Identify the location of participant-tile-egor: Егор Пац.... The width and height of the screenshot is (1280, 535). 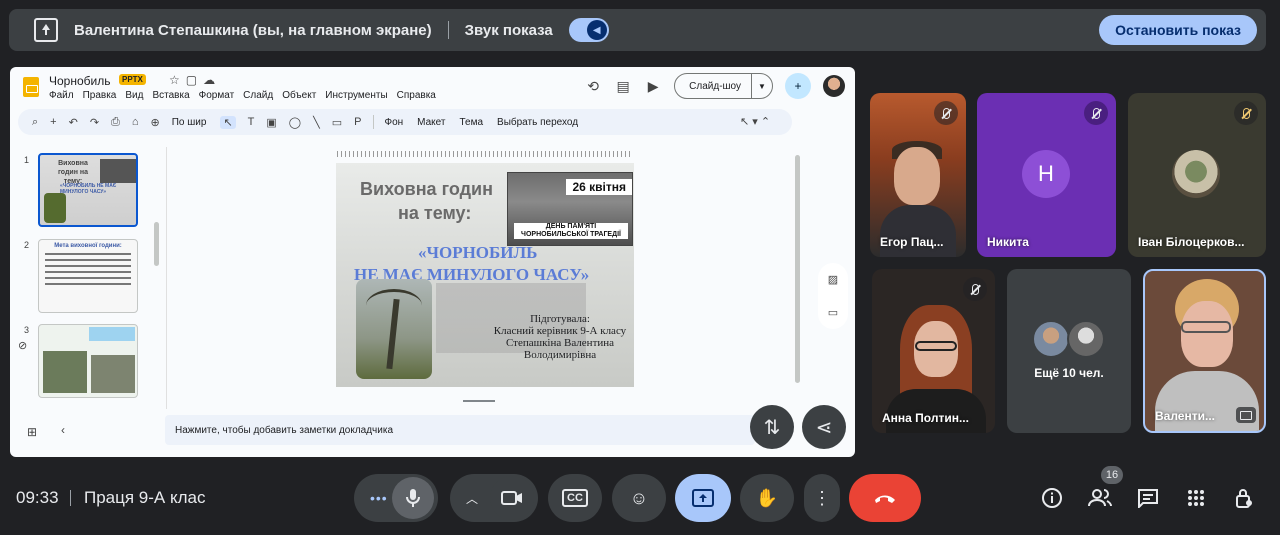
(918, 175).